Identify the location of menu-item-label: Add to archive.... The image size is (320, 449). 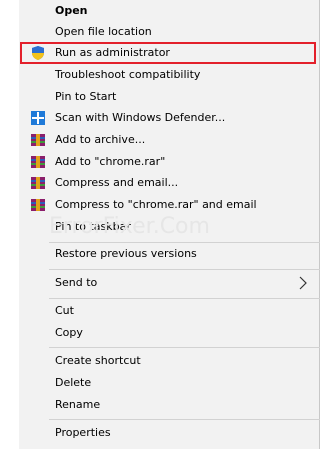
(100, 139).